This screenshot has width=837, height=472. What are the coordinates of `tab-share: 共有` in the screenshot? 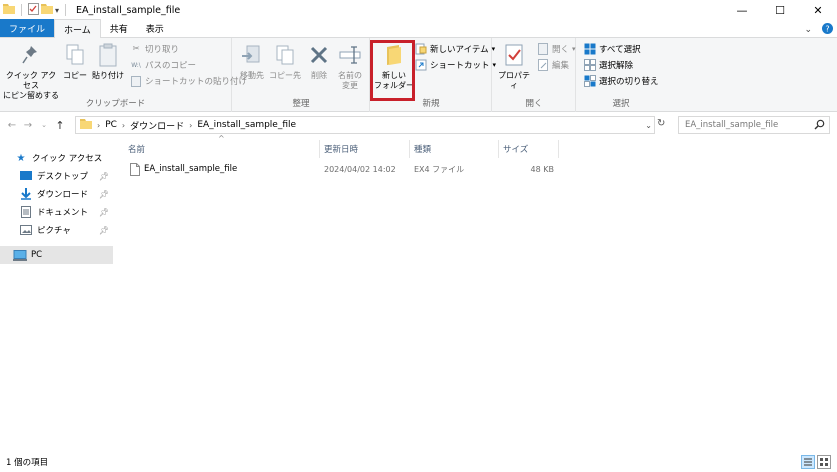 It's located at (119, 28).